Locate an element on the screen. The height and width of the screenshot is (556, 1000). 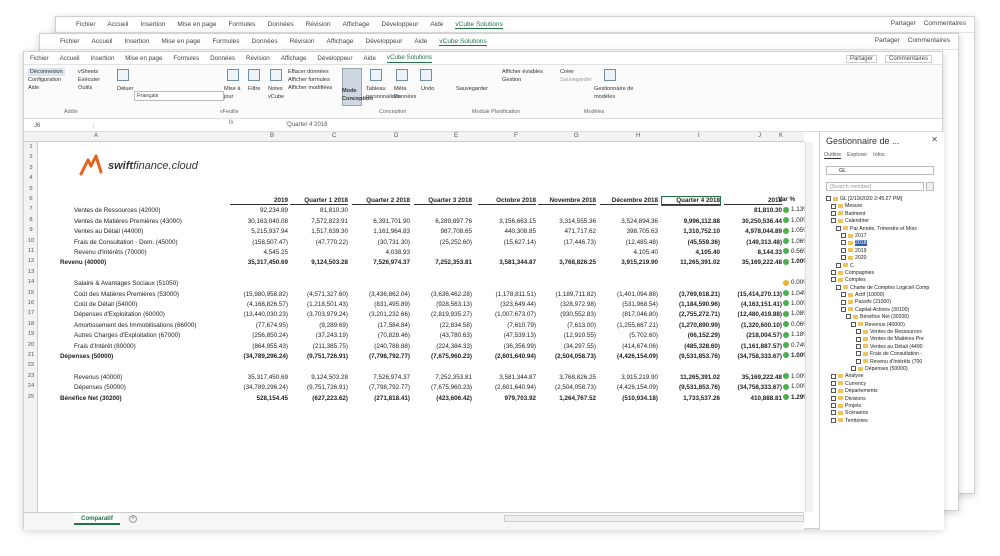
row-label: Bénéfice Net (30200) is located at coordinates (91, 398).